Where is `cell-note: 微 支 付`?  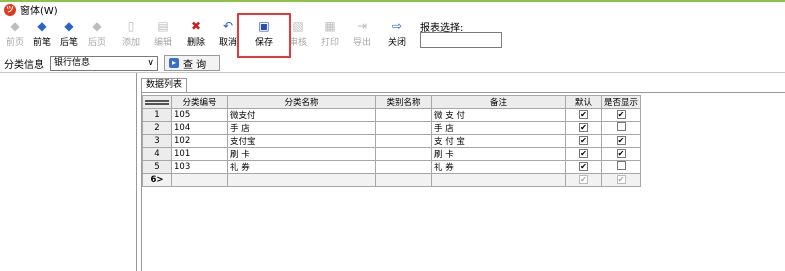
cell-note: 微 支 付 is located at coordinates (498, 115).